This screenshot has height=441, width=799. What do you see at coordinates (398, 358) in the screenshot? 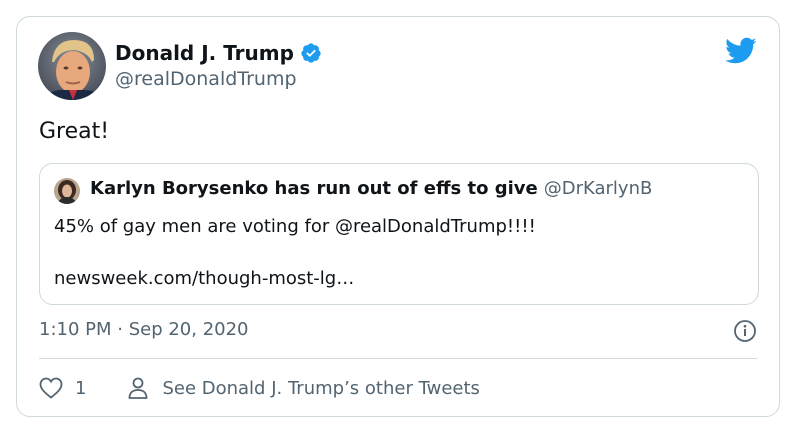
I see `divider` at bounding box center [398, 358].